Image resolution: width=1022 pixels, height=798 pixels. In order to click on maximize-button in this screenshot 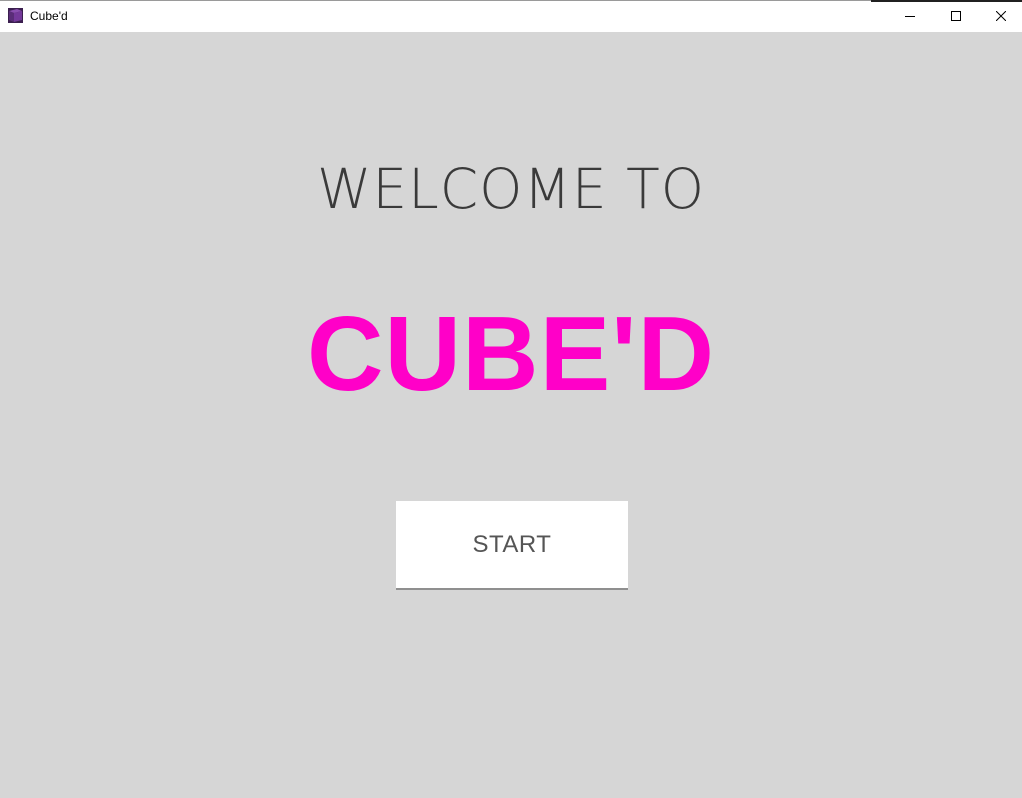, I will do `click(956, 16)`.